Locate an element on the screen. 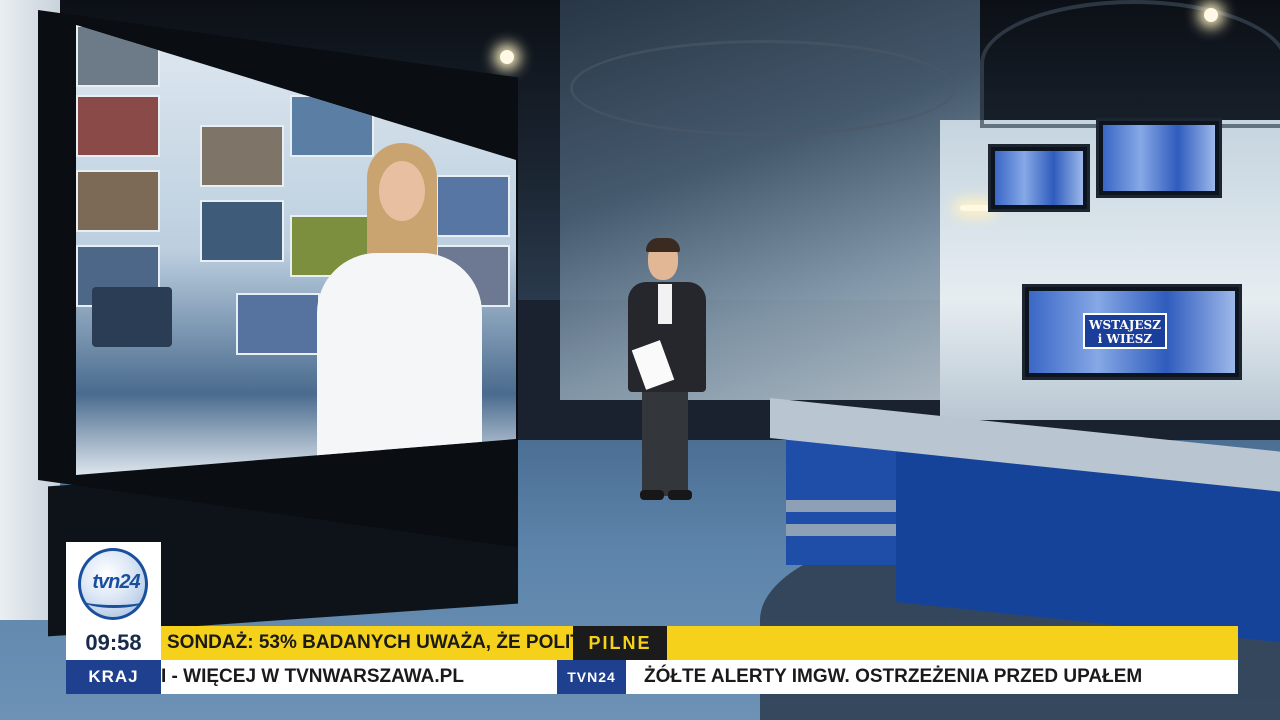 Image resolution: width=1280 pixels, height=720 pixels. channel-logo: tvn24 is located at coordinates (113, 584).